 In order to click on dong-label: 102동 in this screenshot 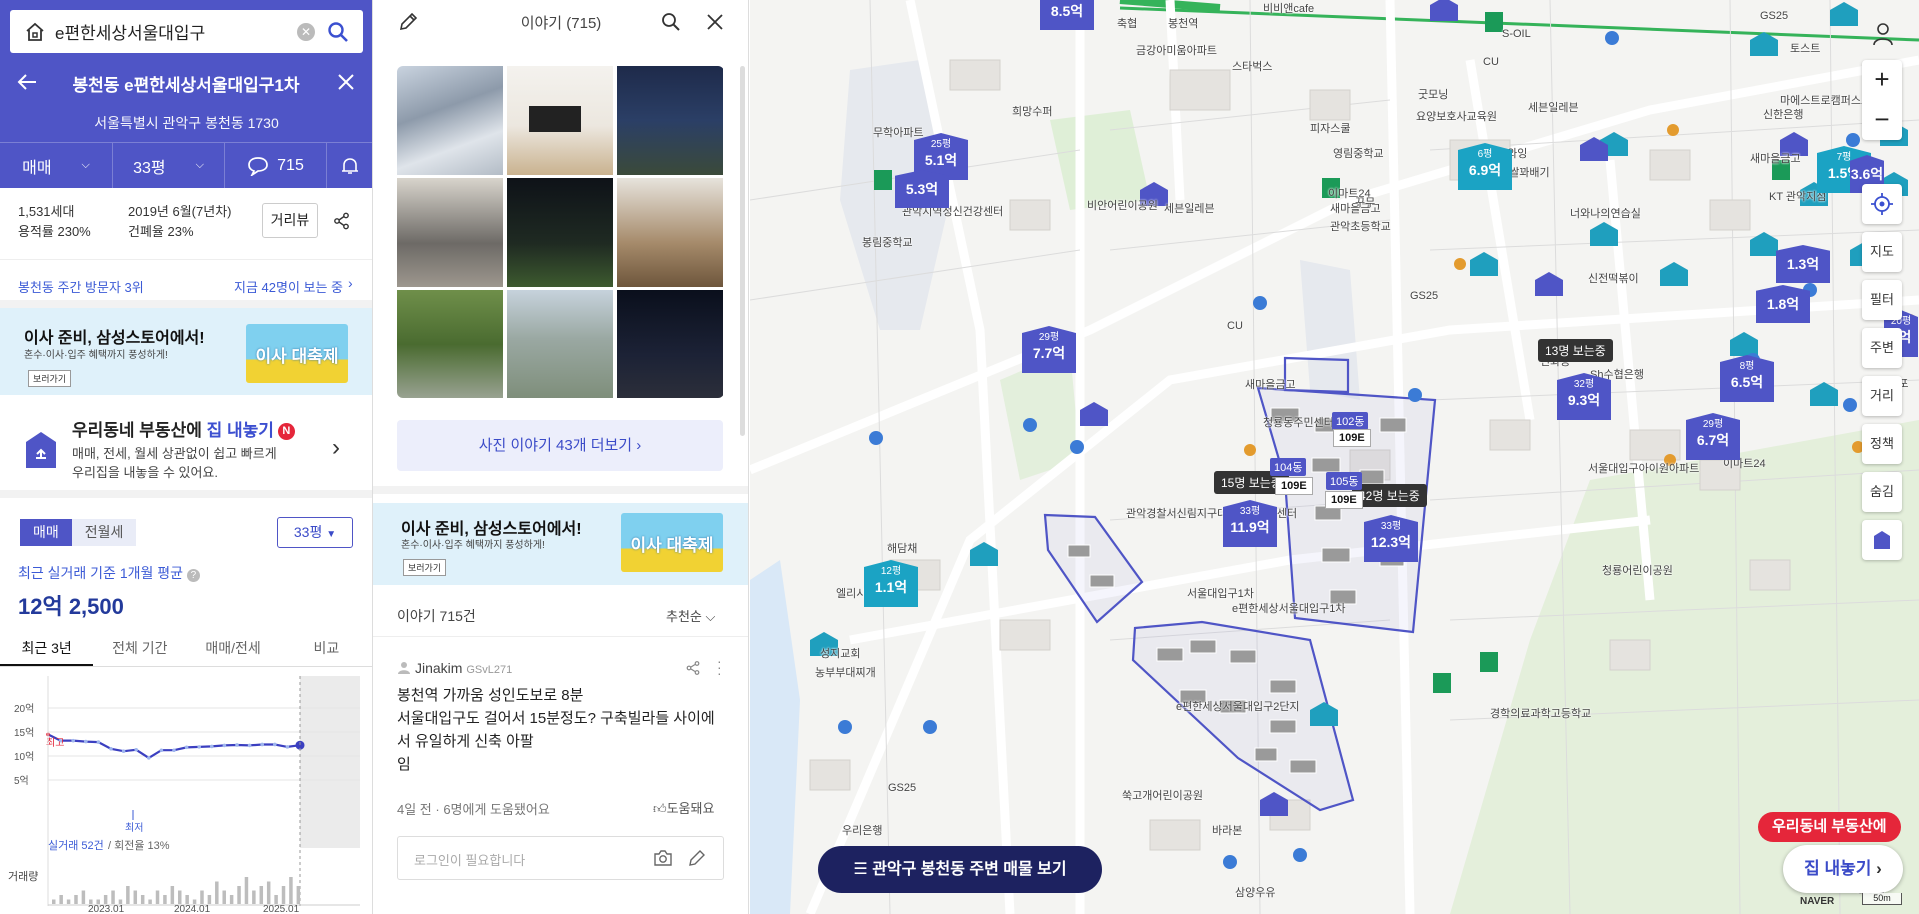, I will do `click(1350, 421)`.